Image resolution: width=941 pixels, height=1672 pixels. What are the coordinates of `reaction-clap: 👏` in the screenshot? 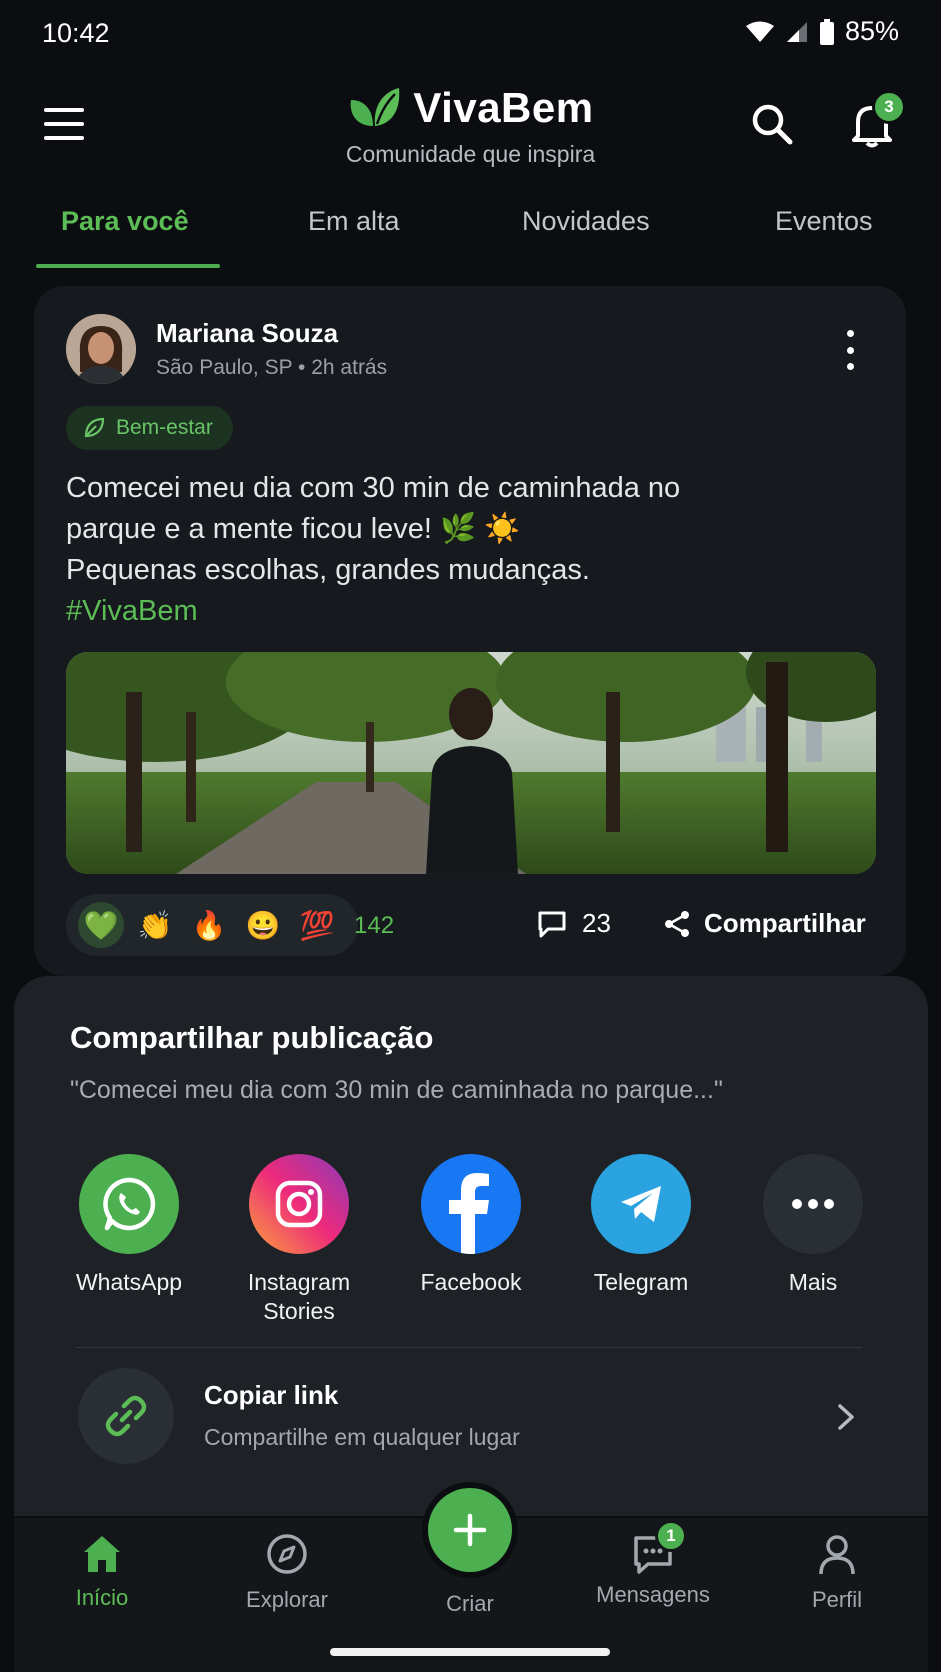 It's located at (155, 925).